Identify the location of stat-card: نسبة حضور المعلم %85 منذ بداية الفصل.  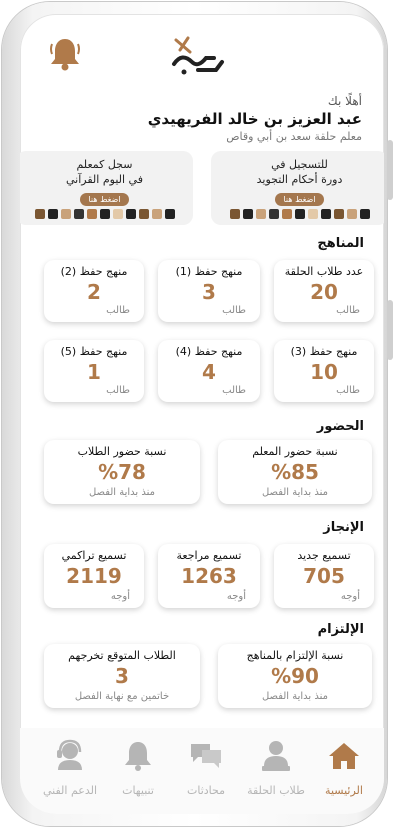
(295, 472).